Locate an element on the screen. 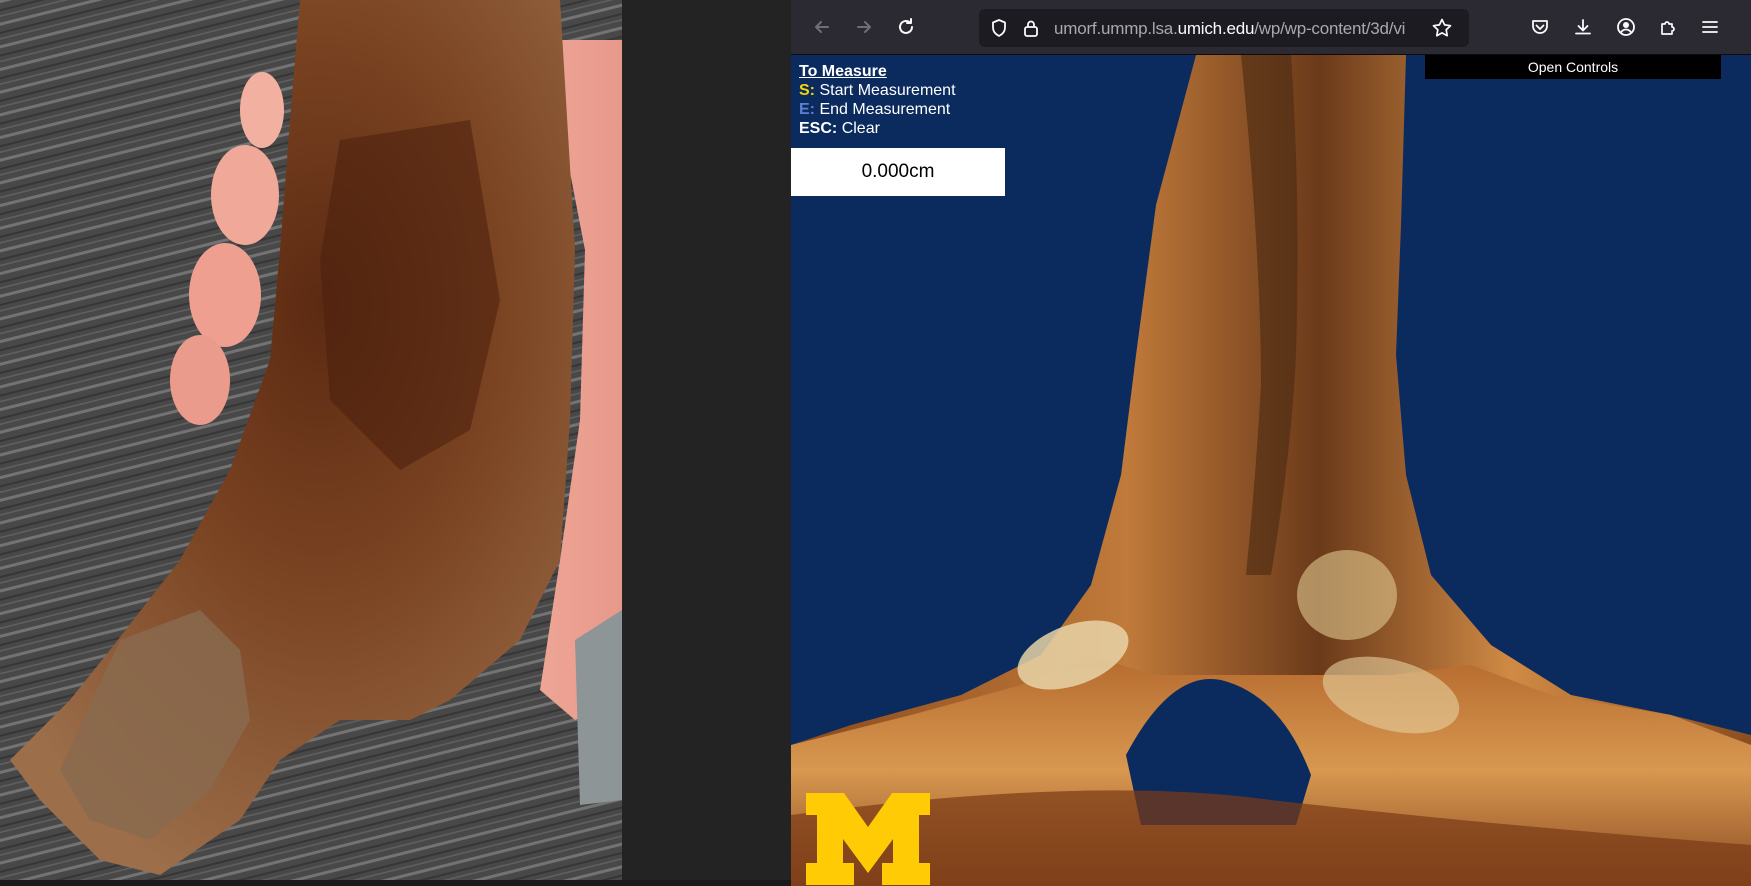 The height and width of the screenshot is (886, 1751). extensions-button is located at coordinates (1668, 27).